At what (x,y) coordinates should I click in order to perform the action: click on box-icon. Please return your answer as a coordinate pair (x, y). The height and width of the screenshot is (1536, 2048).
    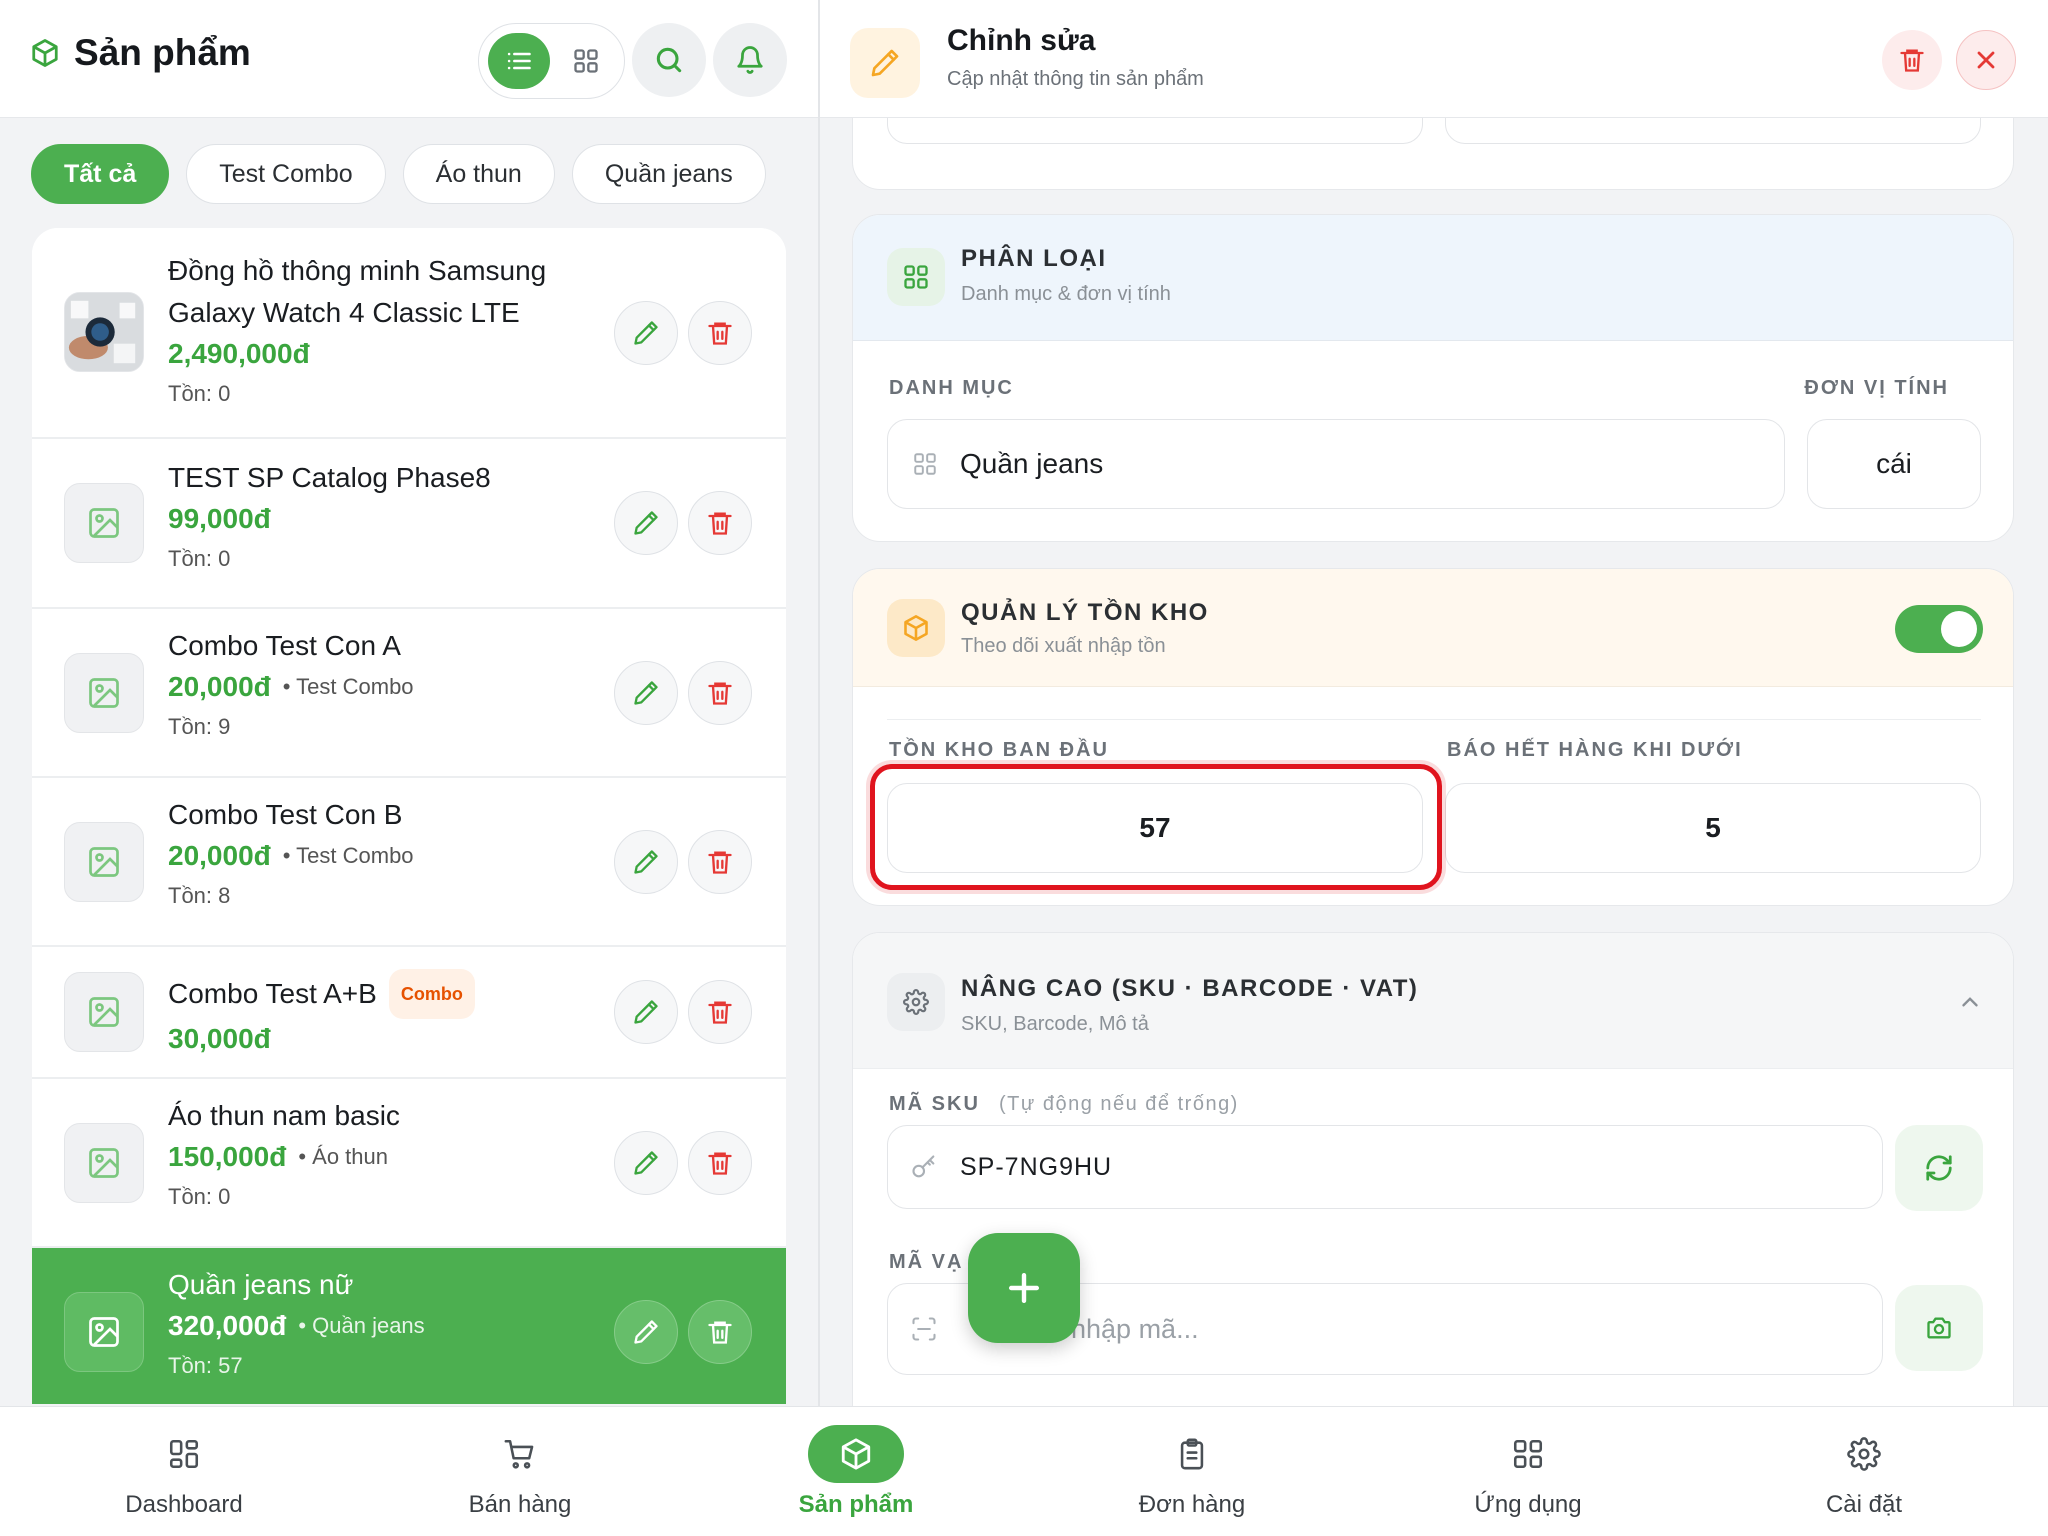
    Looking at the image, I should click on (45, 53).